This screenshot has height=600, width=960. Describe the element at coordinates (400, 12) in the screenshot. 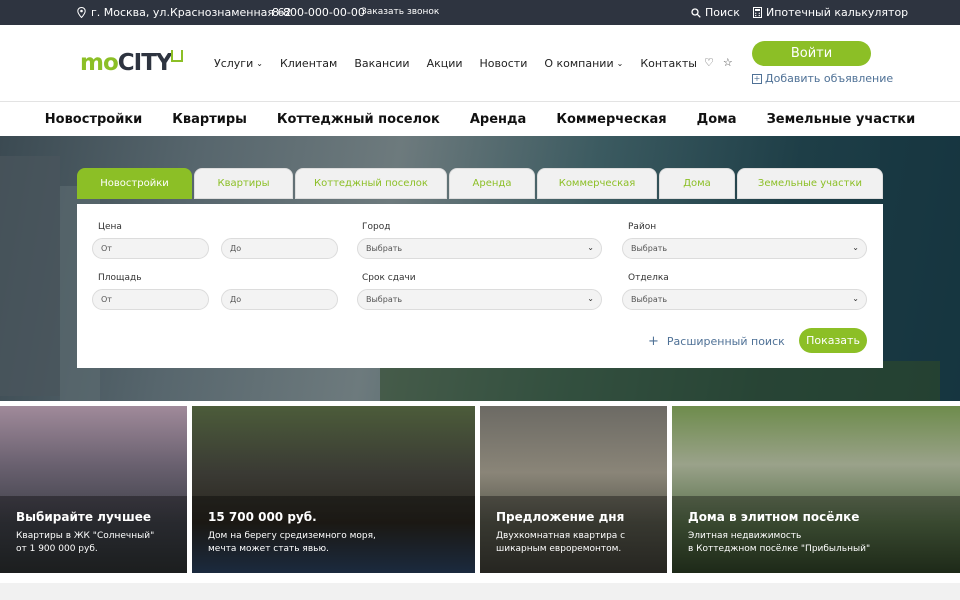

I see `callback-link: Заказать звонок` at that location.